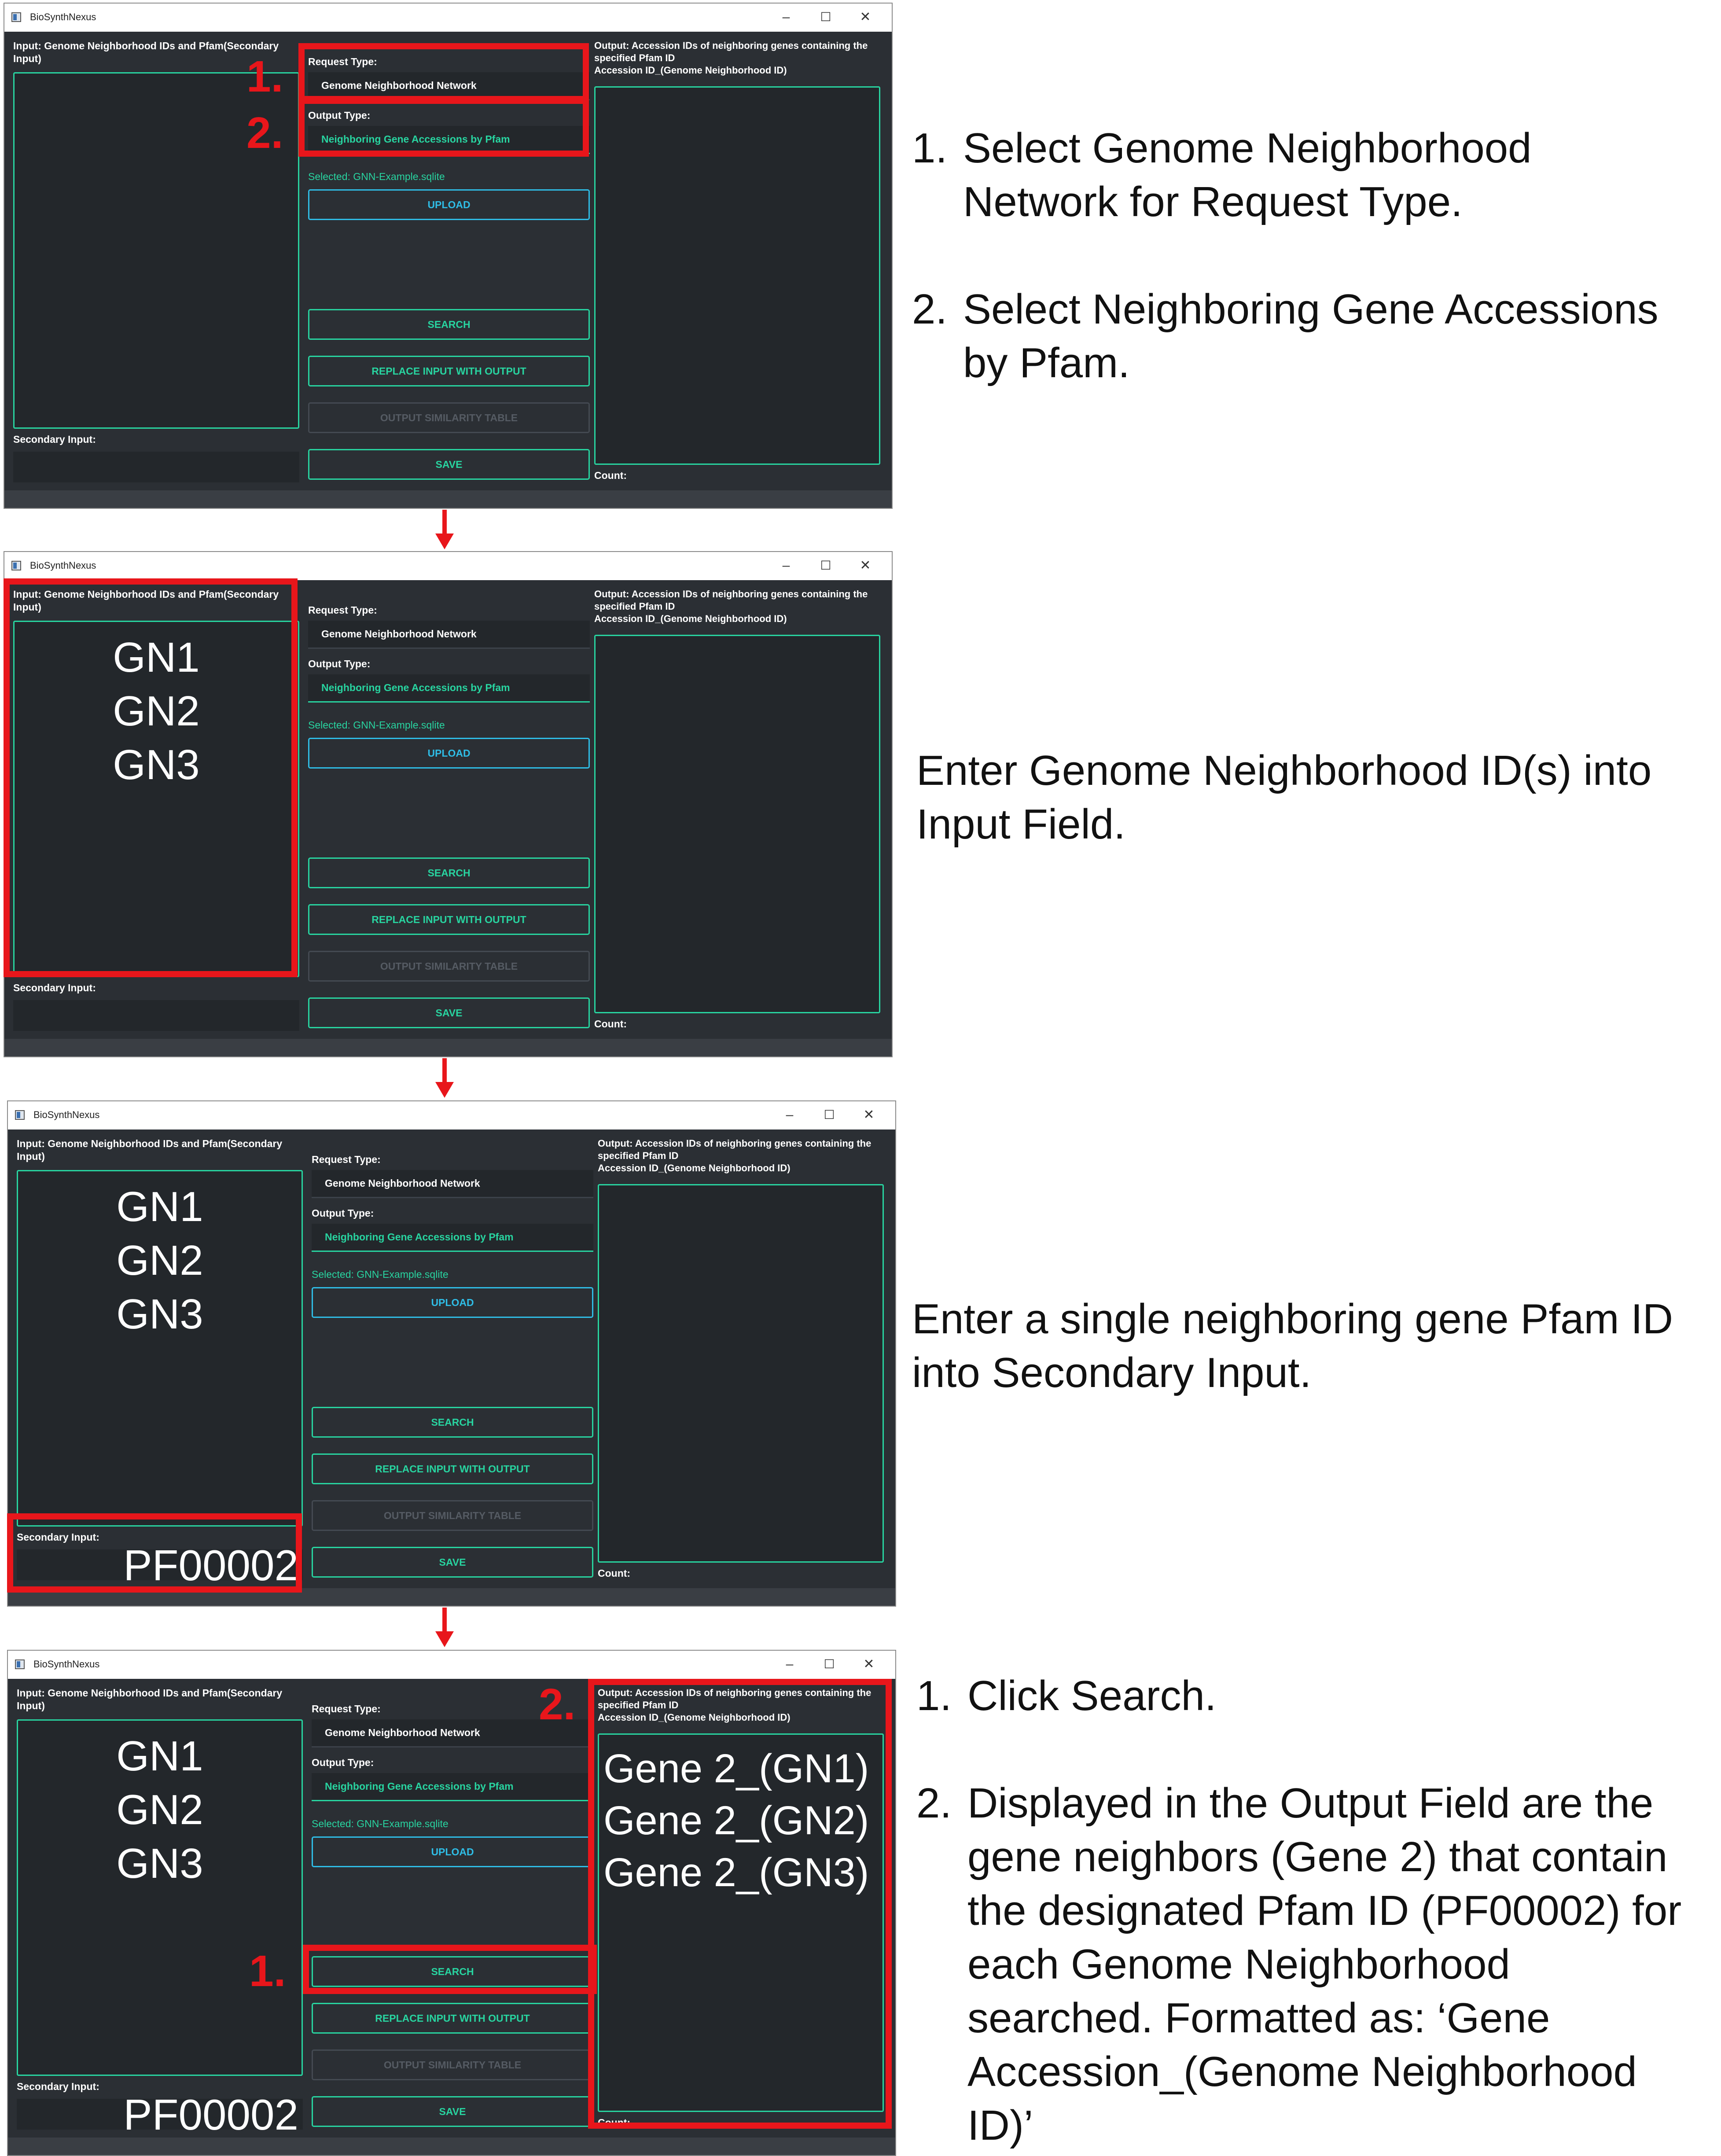 The width and height of the screenshot is (1721, 2156). I want to click on highlight-search-button, so click(450, 1970).